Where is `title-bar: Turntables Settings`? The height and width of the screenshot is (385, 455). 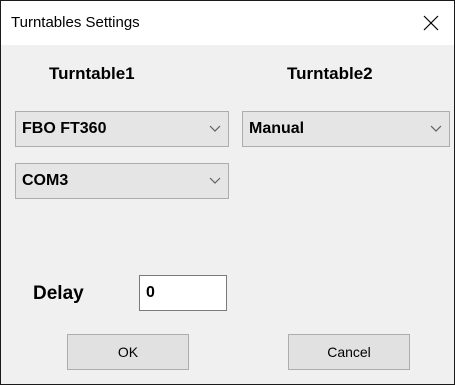
title-bar: Turntables Settings is located at coordinates (227, 23).